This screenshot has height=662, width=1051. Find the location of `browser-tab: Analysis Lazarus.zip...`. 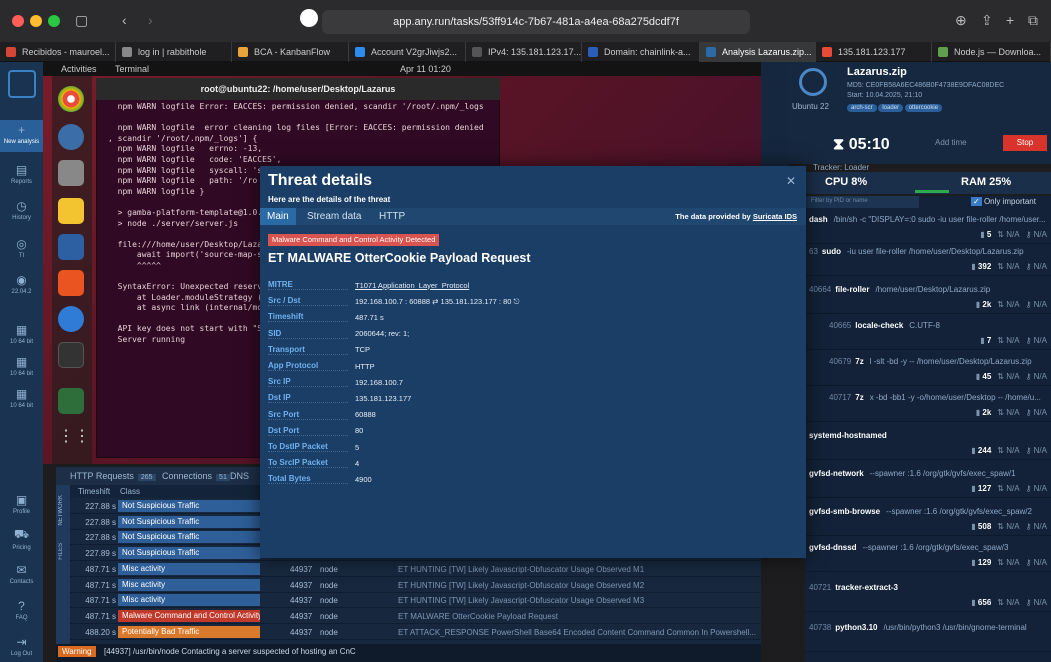

browser-tab: Analysis Lazarus.zip... is located at coordinates (758, 52).